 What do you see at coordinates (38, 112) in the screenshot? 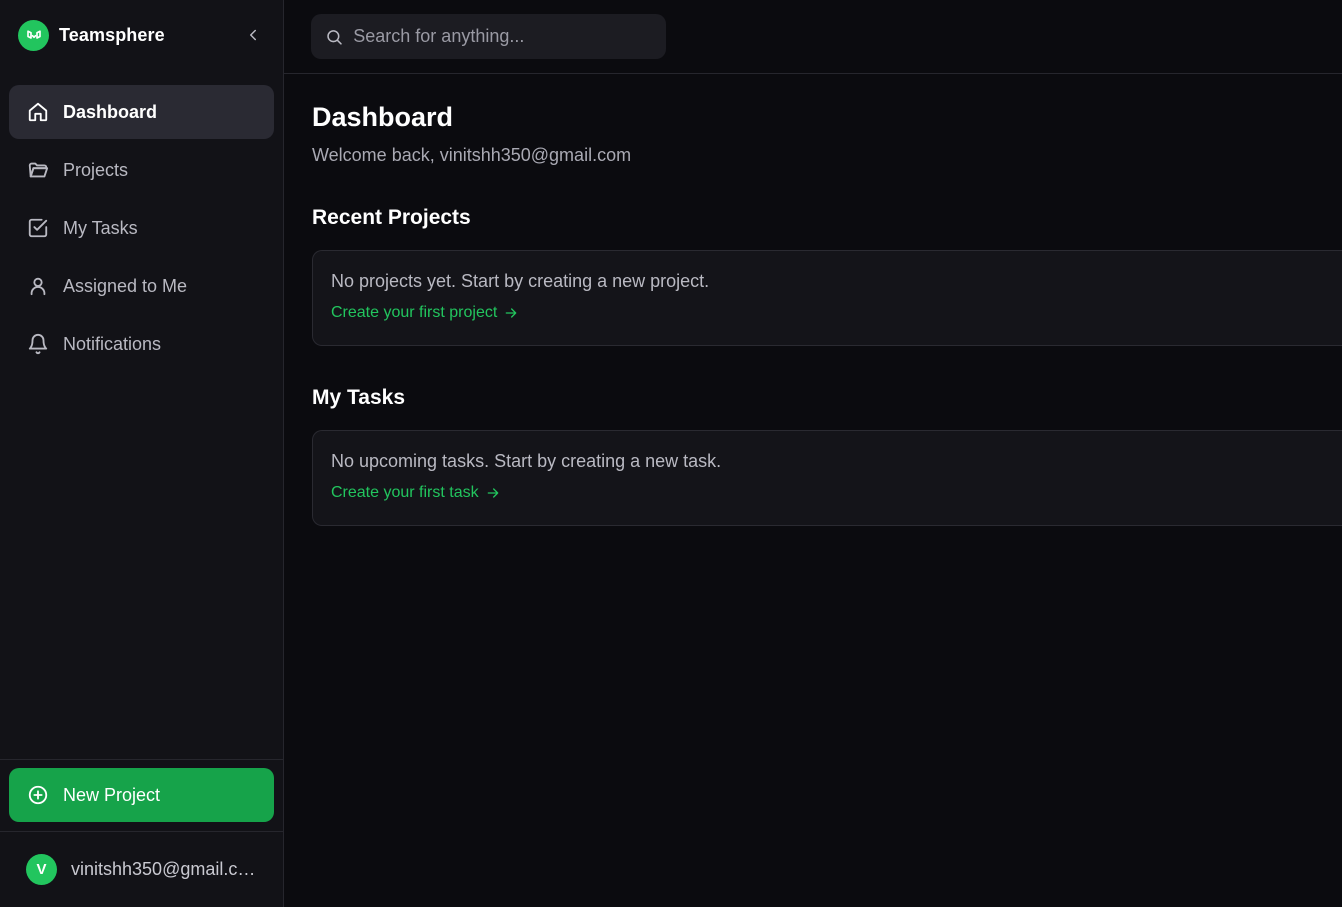
I see `home-icon` at bounding box center [38, 112].